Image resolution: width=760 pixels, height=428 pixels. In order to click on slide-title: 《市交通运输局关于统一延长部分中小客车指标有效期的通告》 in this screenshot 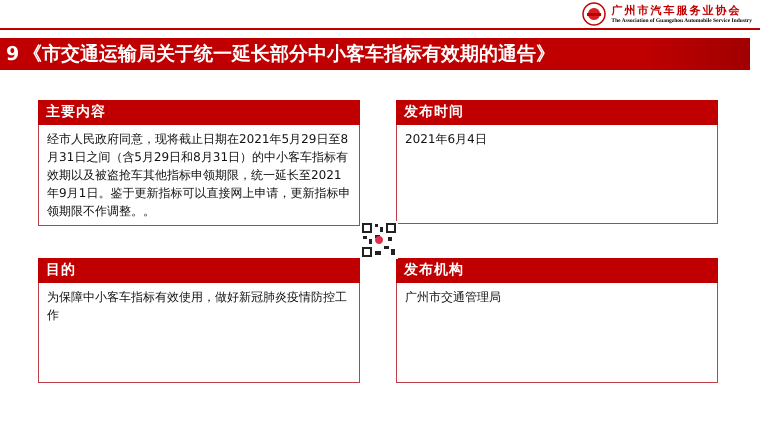, I will do `click(289, 54)`.